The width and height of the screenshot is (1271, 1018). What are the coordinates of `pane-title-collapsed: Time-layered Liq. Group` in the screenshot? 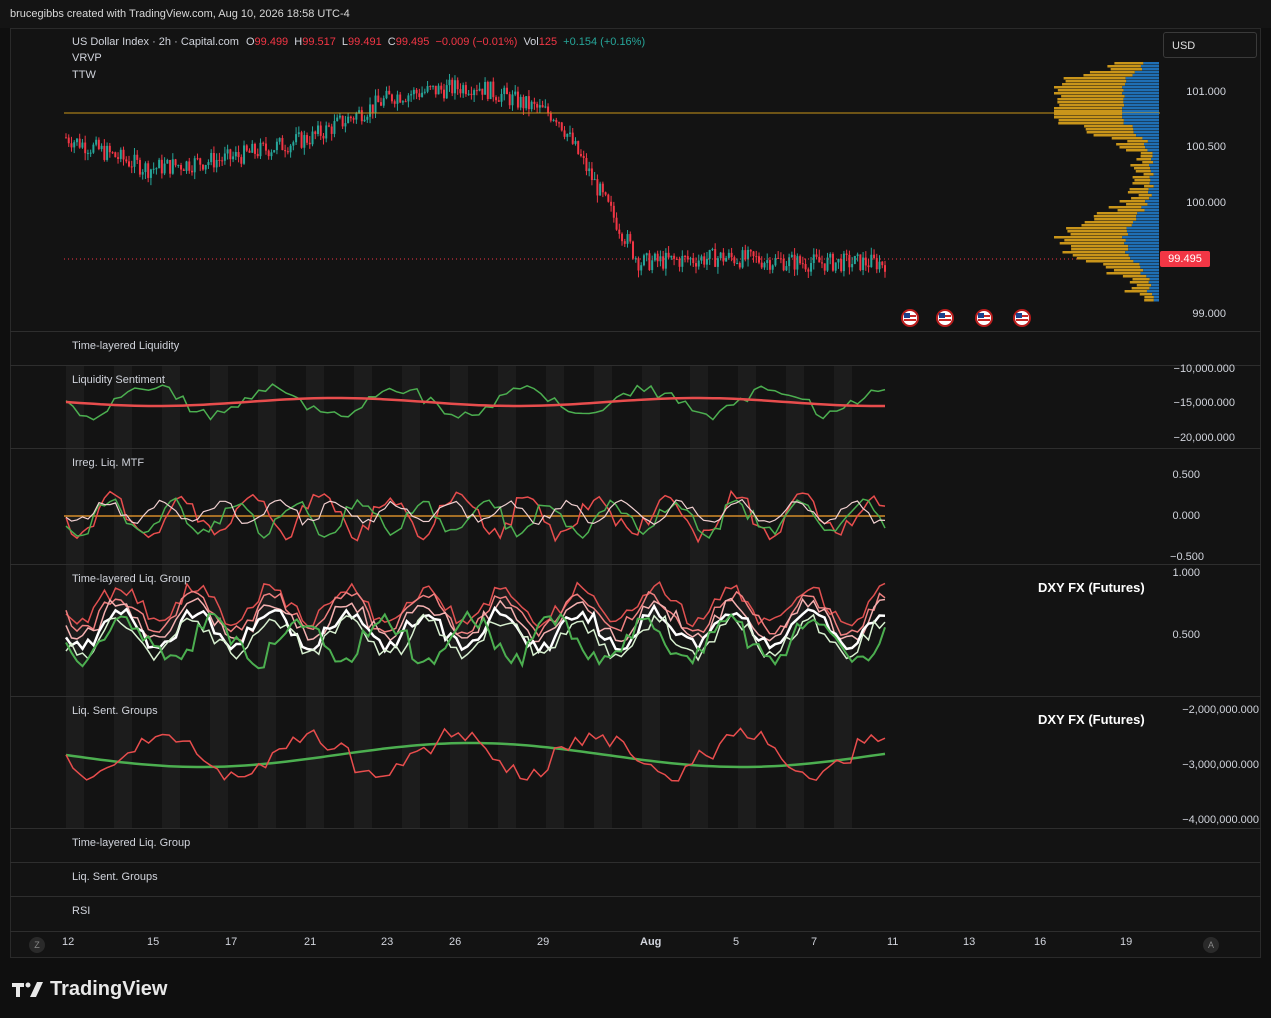 It's located at (131, 843).